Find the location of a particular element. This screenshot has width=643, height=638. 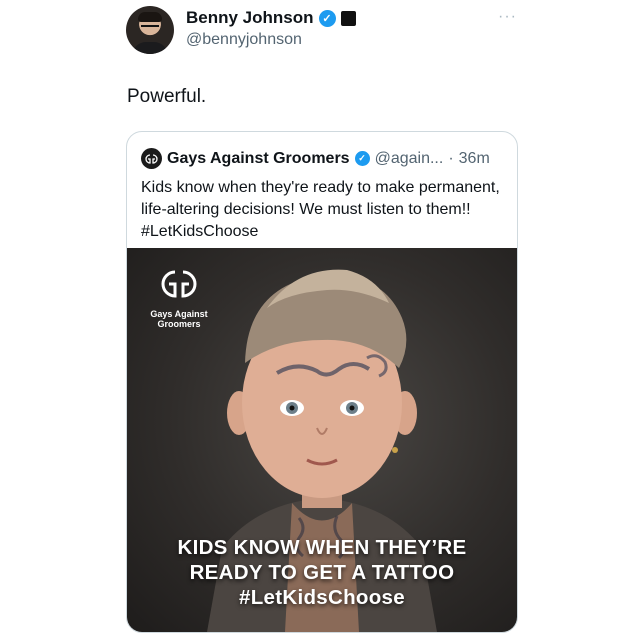

quoted-author-avatar is located at coordinates (151, 158).